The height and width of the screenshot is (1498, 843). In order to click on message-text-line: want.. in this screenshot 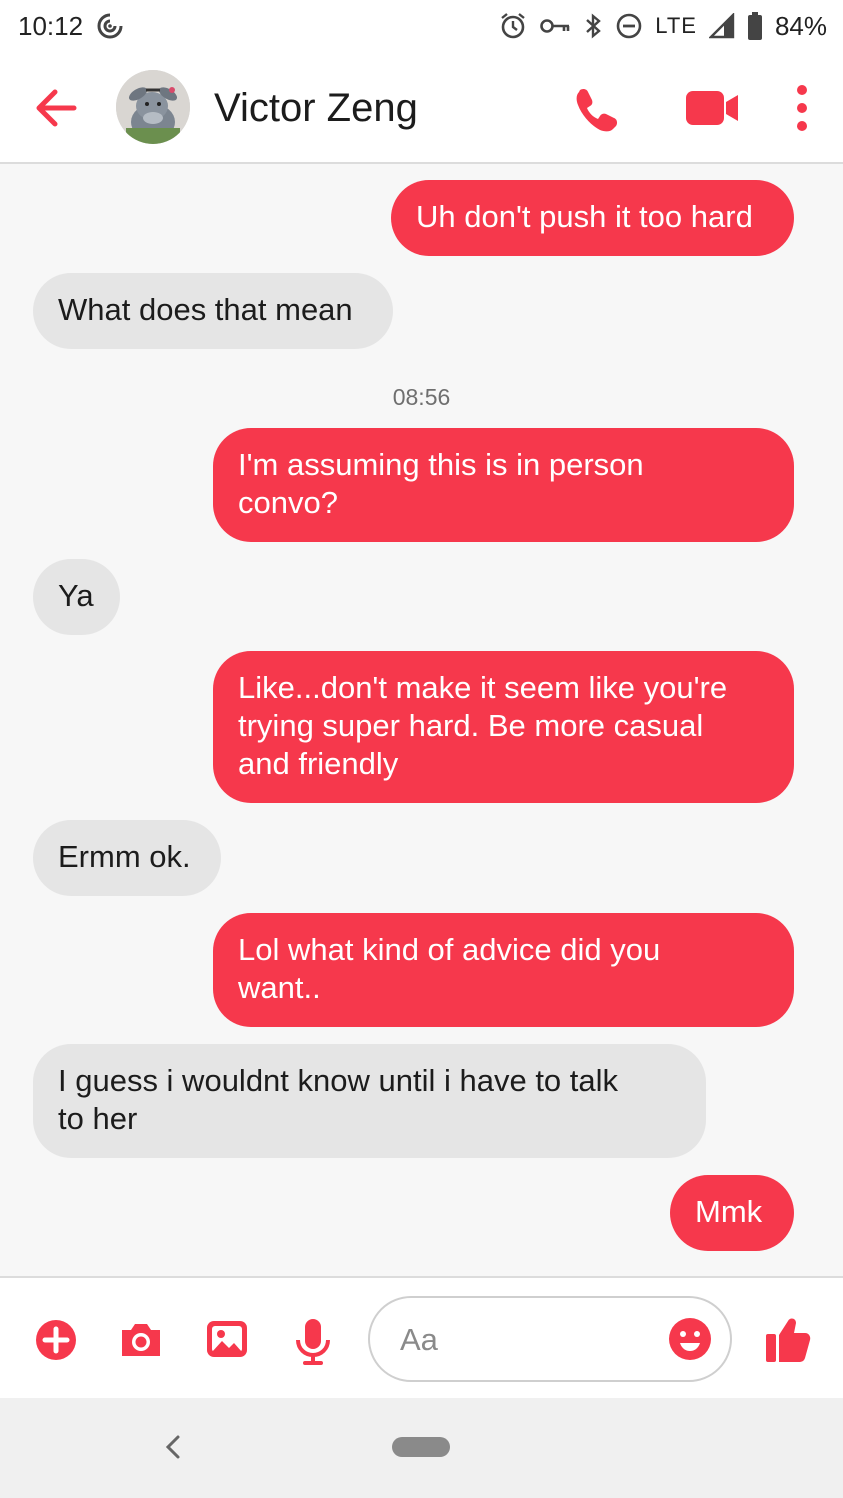, I will do `click(279, 987)`.